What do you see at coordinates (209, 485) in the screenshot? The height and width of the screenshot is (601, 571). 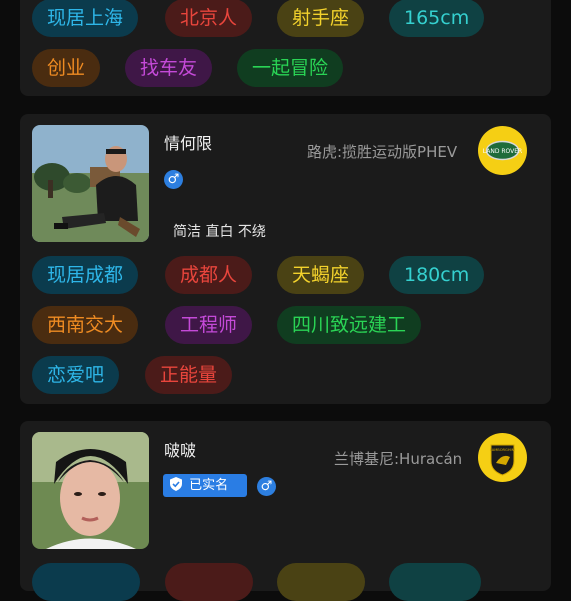 I see `verified-label: 已实名` at bounding box center [209, 485].